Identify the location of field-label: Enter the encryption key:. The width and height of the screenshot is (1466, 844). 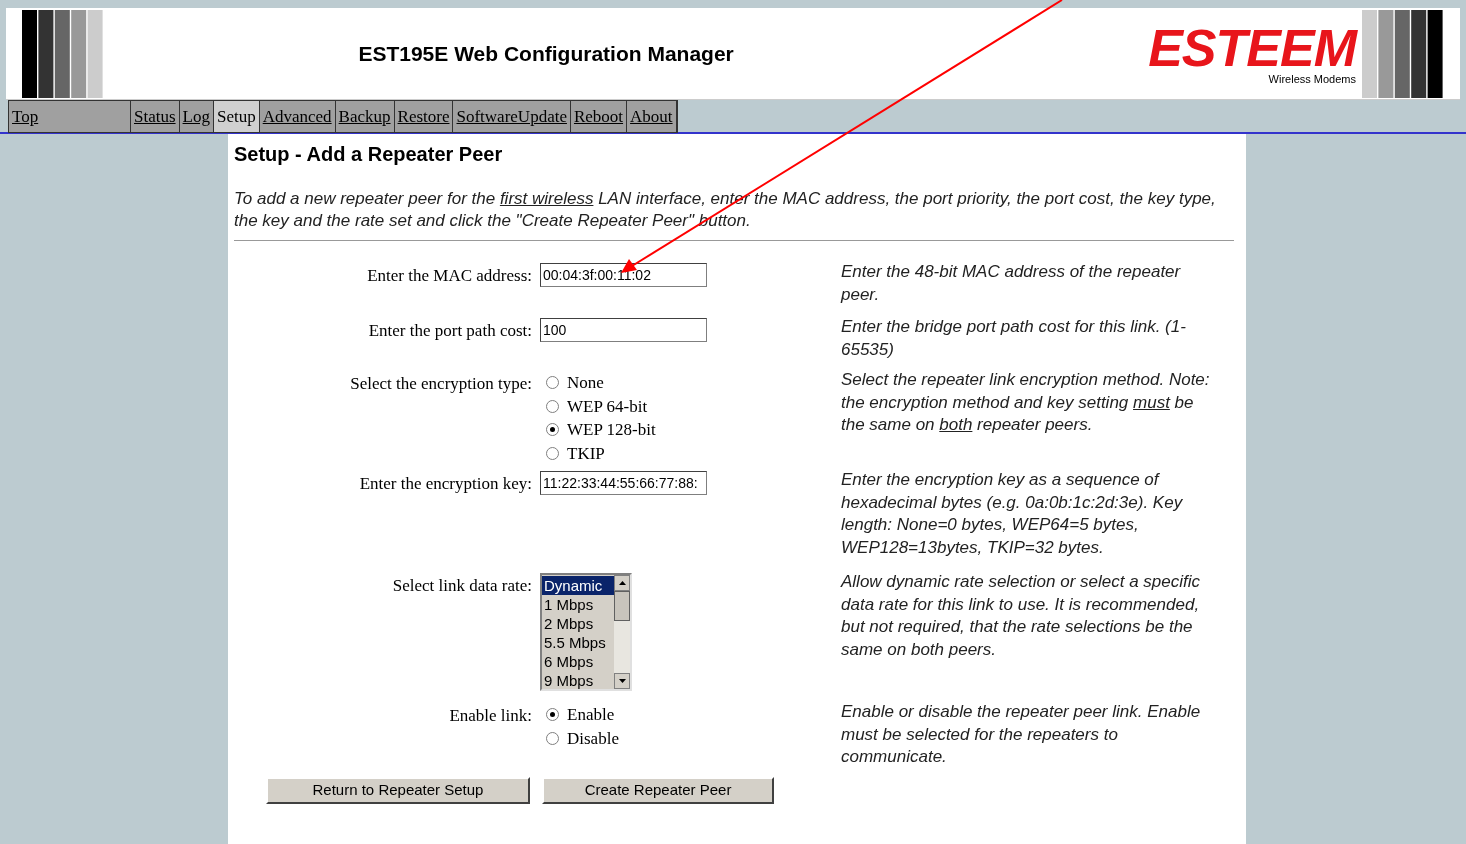
(445, 484).